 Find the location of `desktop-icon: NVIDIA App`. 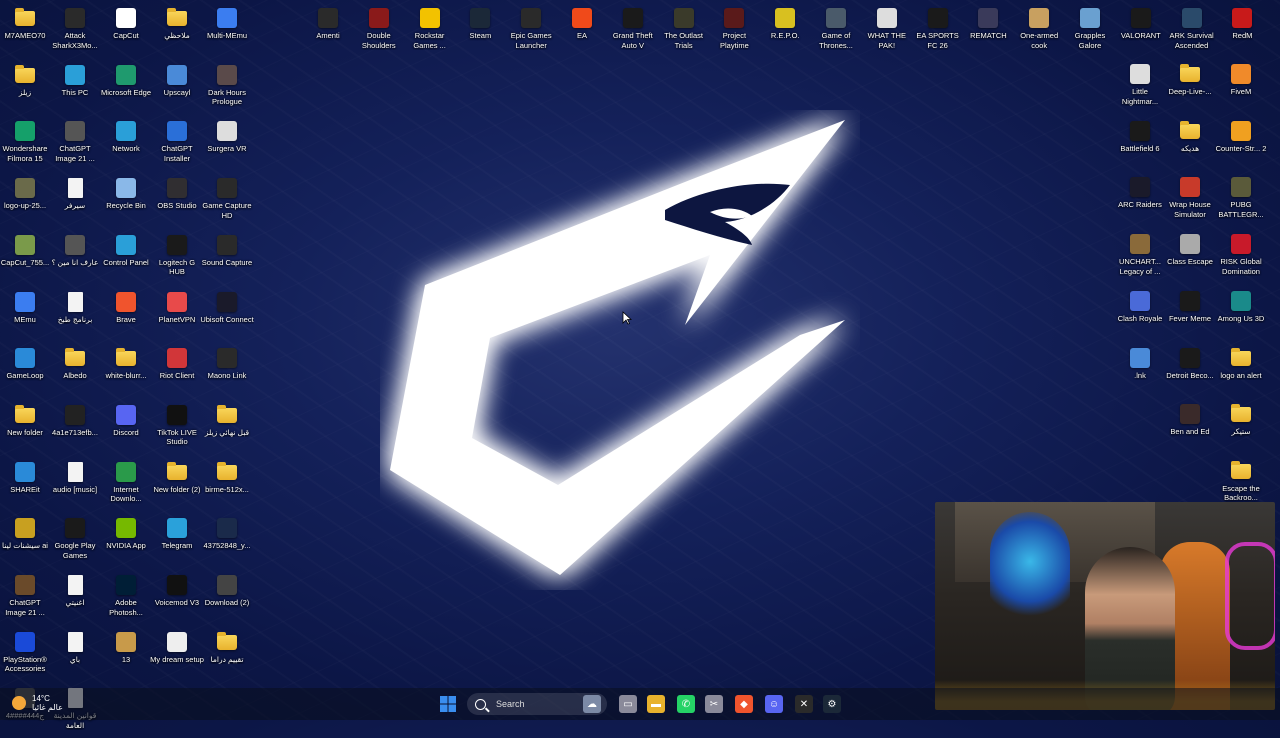

desktop-icon: NVIDIA App is located at coordinates (126, 540).